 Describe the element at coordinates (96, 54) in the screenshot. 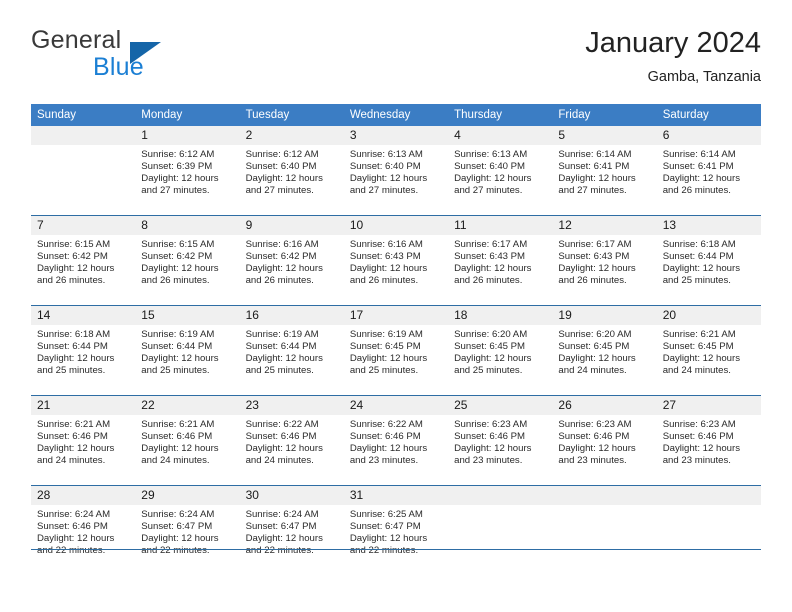

I see `general-blue-logo: General Blue` at that location.